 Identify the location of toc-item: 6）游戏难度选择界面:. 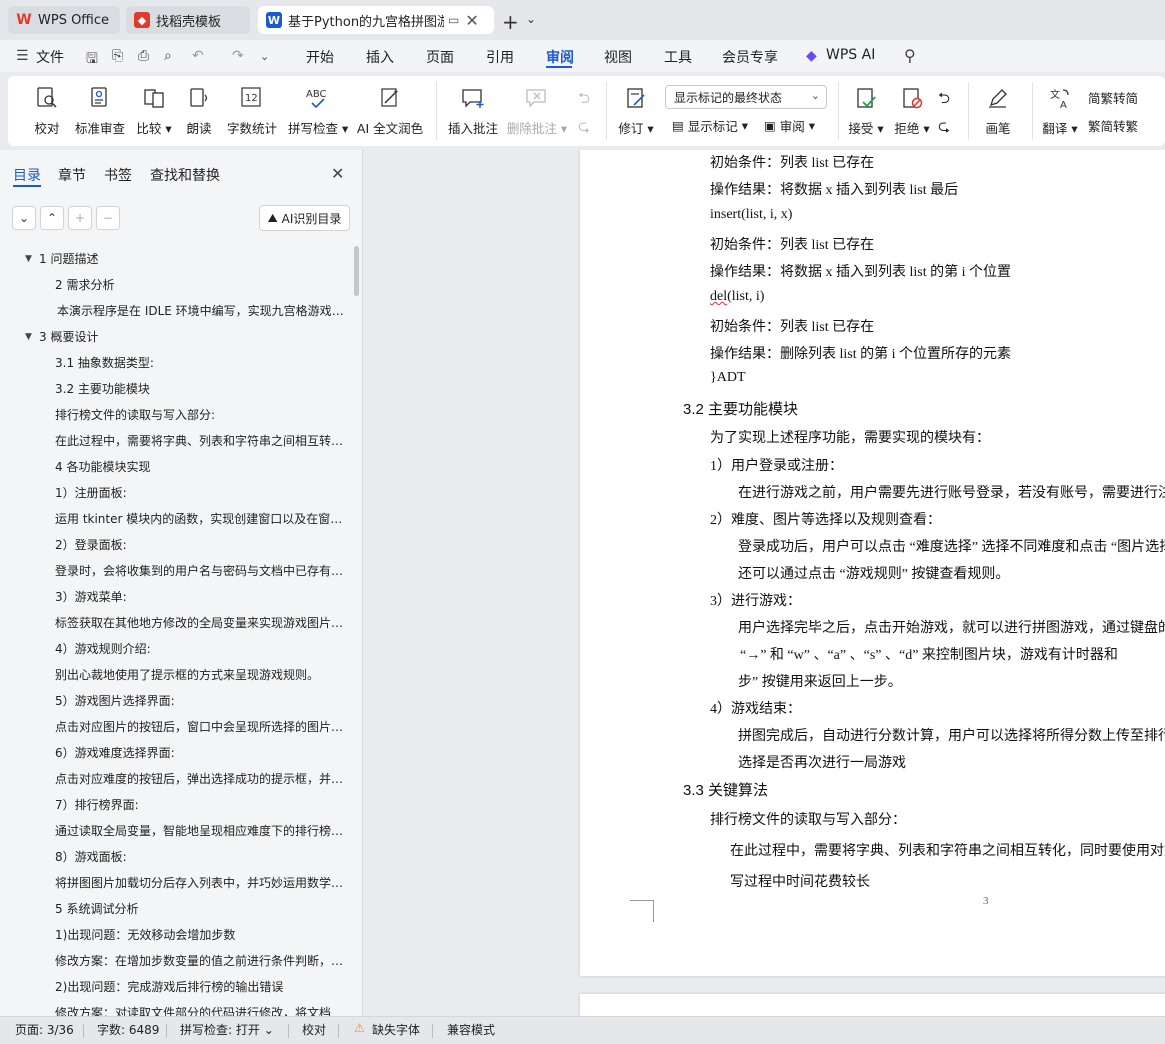
(200, 753).